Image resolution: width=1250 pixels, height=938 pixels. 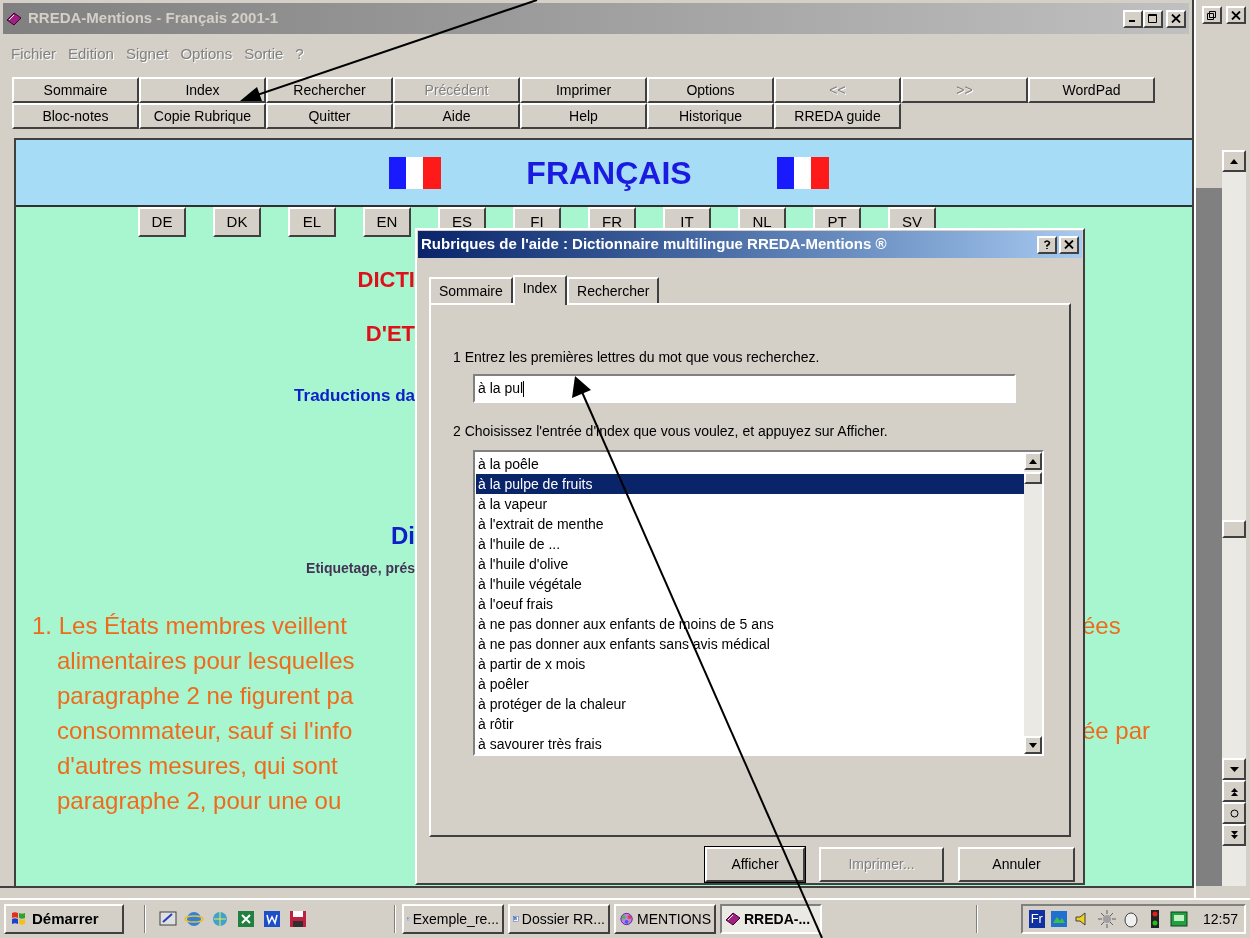 What do you see at coordinates (354, 396) in the screenshot?
I see `heading: Traductions da` at bounding box center [354, 396].